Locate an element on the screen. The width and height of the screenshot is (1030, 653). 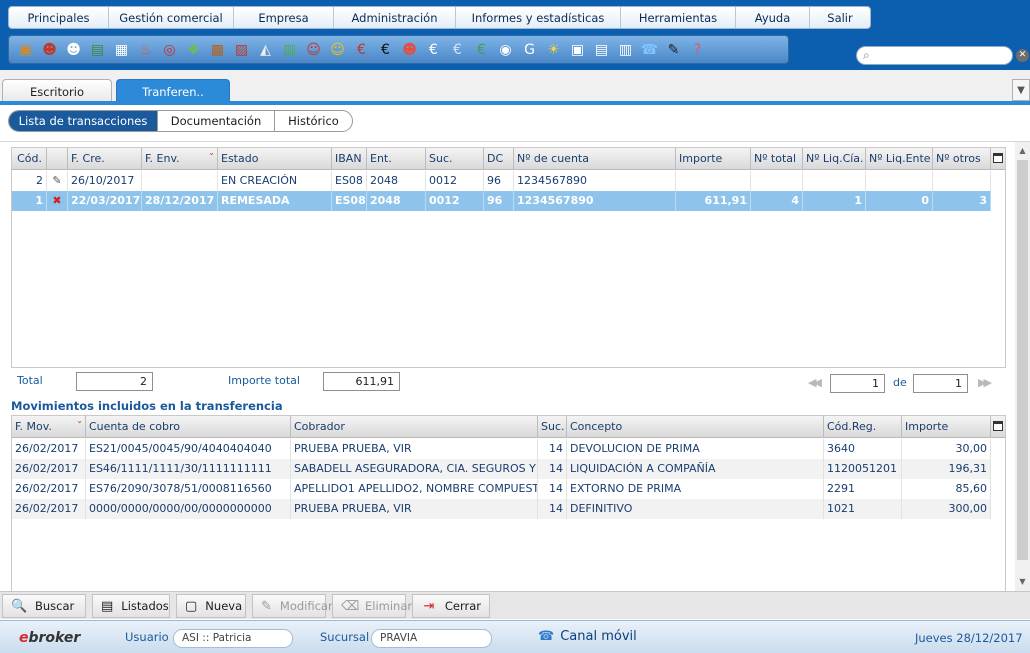
target-icon: ◎ is located at coordinates (169, 49).